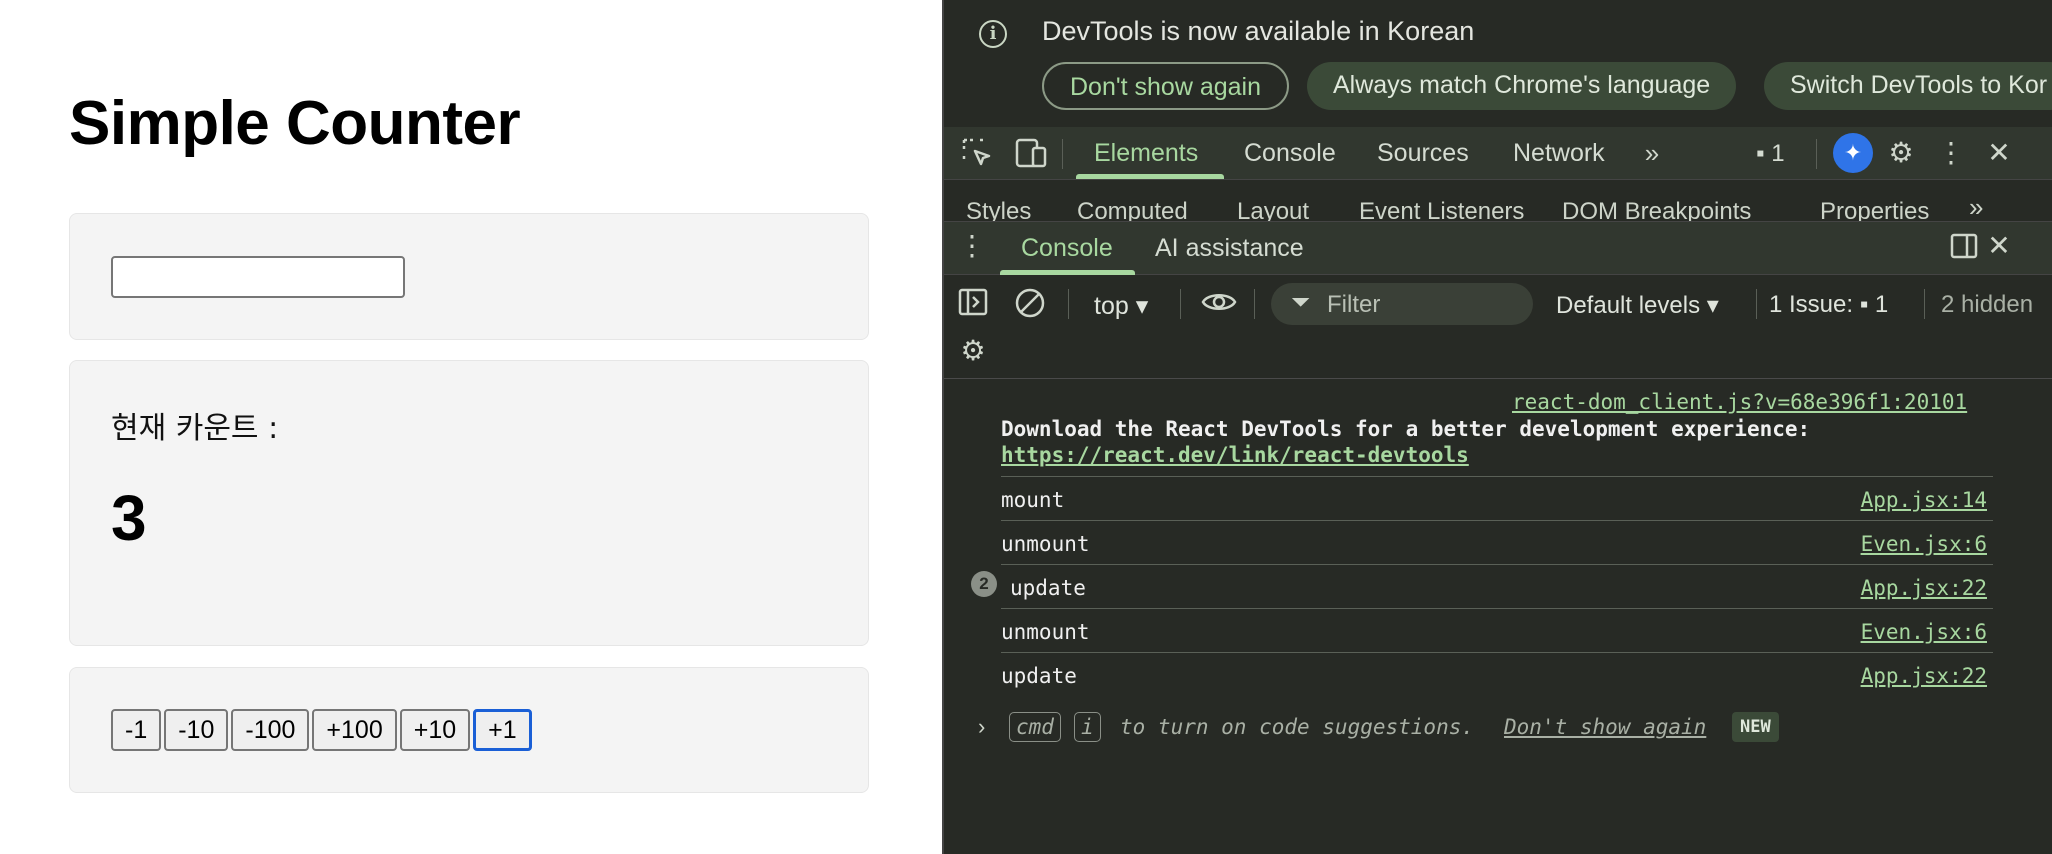  What do you see at coordinates (469, 503) in the screenshot?
I see `count-section: 현재 카운트 : 3` at bounding box center [469, 503].